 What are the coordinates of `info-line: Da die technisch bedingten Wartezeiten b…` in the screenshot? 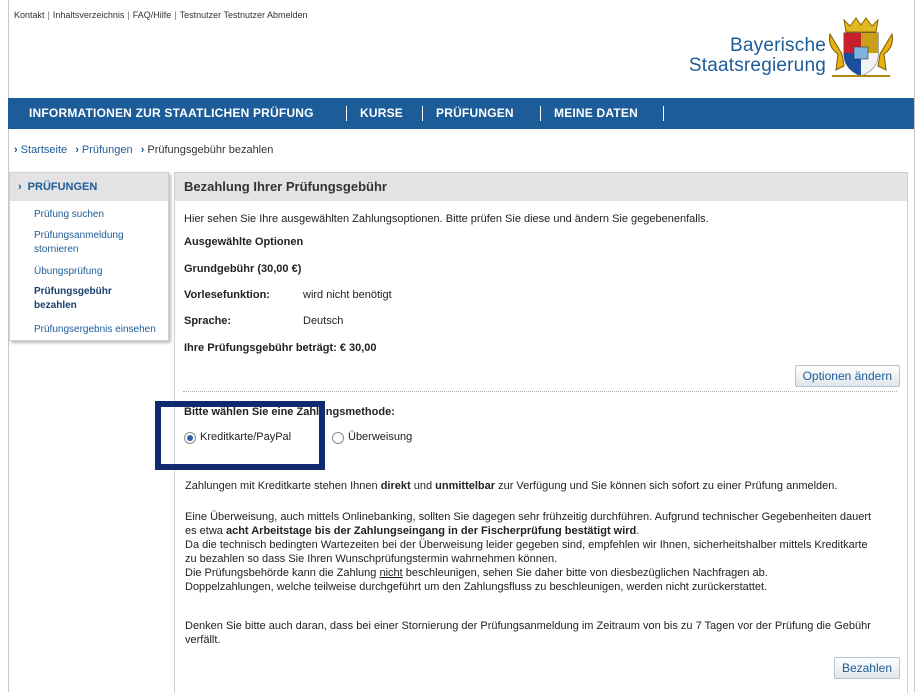 It's located at (526, 545).